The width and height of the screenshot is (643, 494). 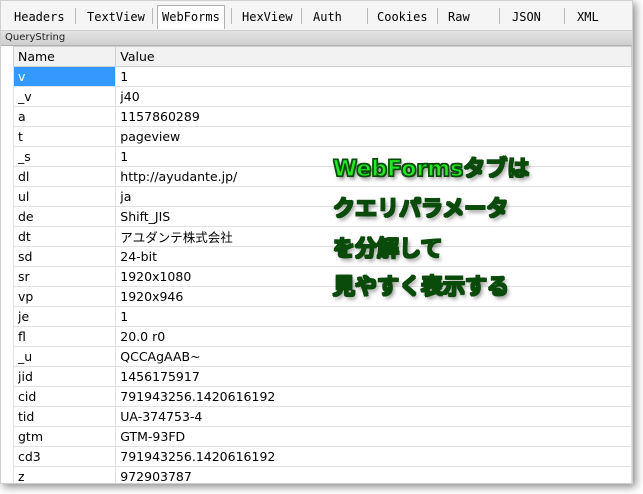 What do you see at coordinates (64, 436) in the screenshot?
I see `param-name-cell: gtm` at bounding box center [64, 436].